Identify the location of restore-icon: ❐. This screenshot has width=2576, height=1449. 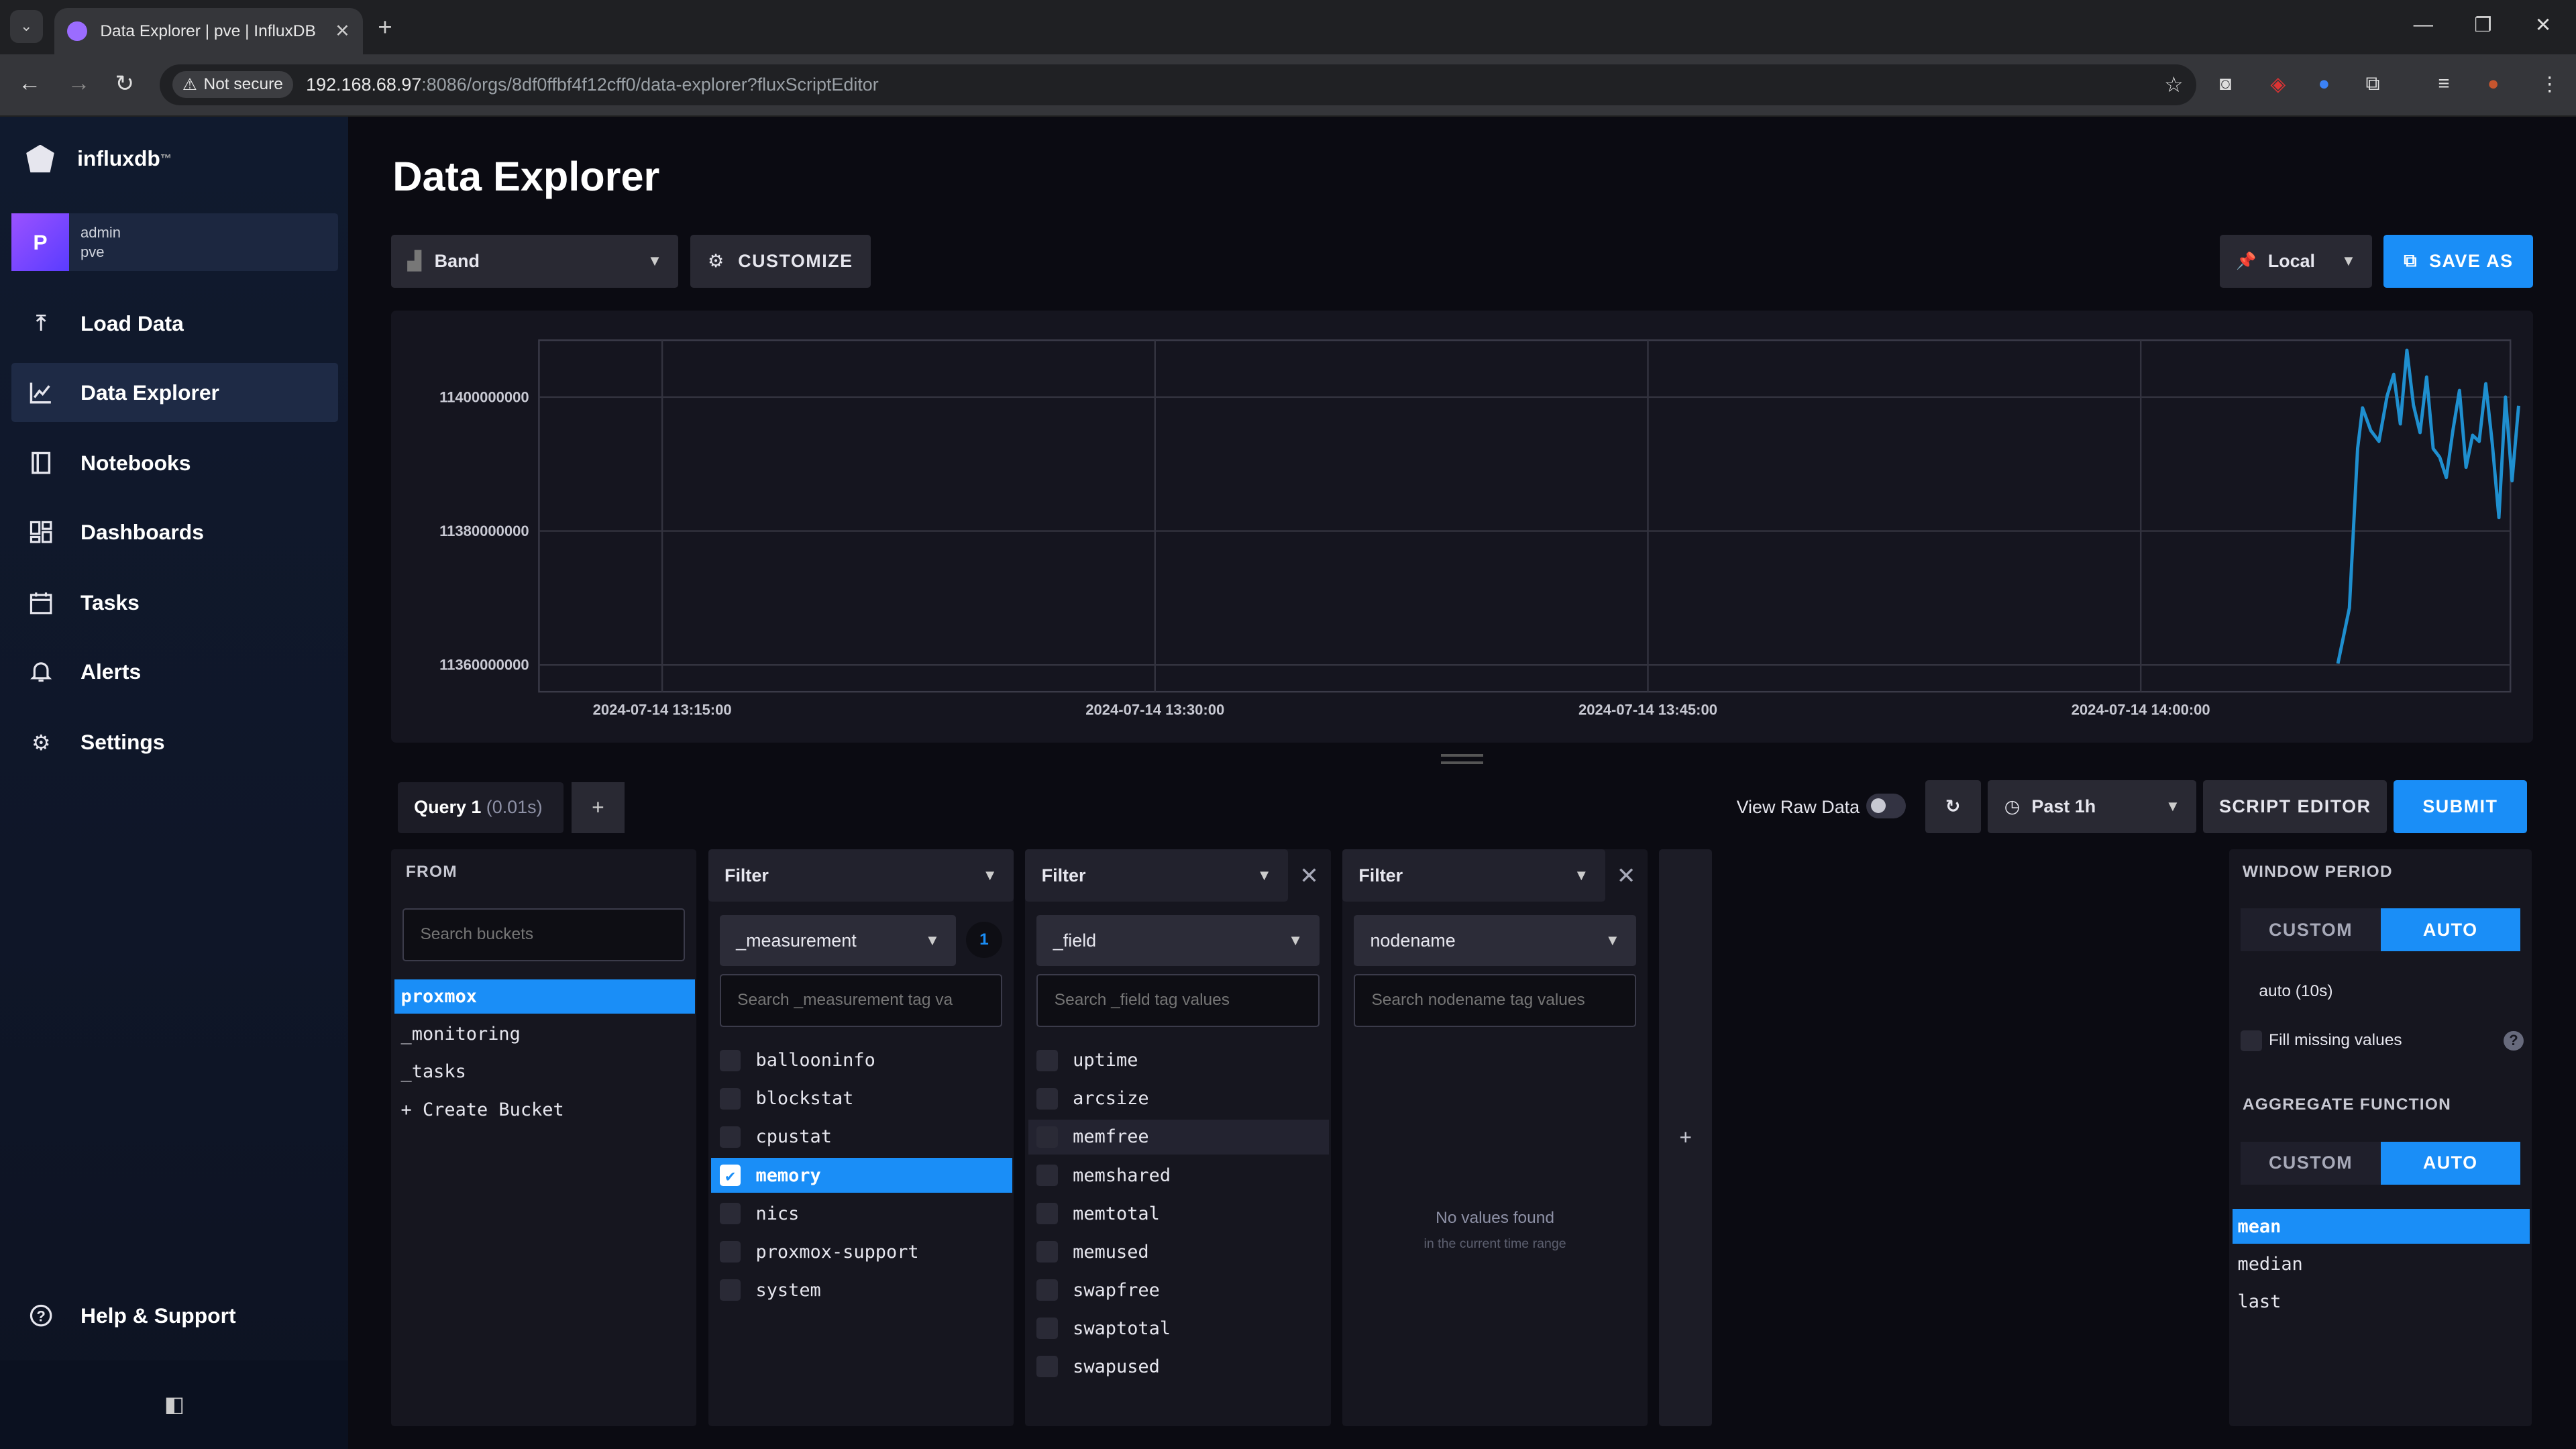
(2482, 25).